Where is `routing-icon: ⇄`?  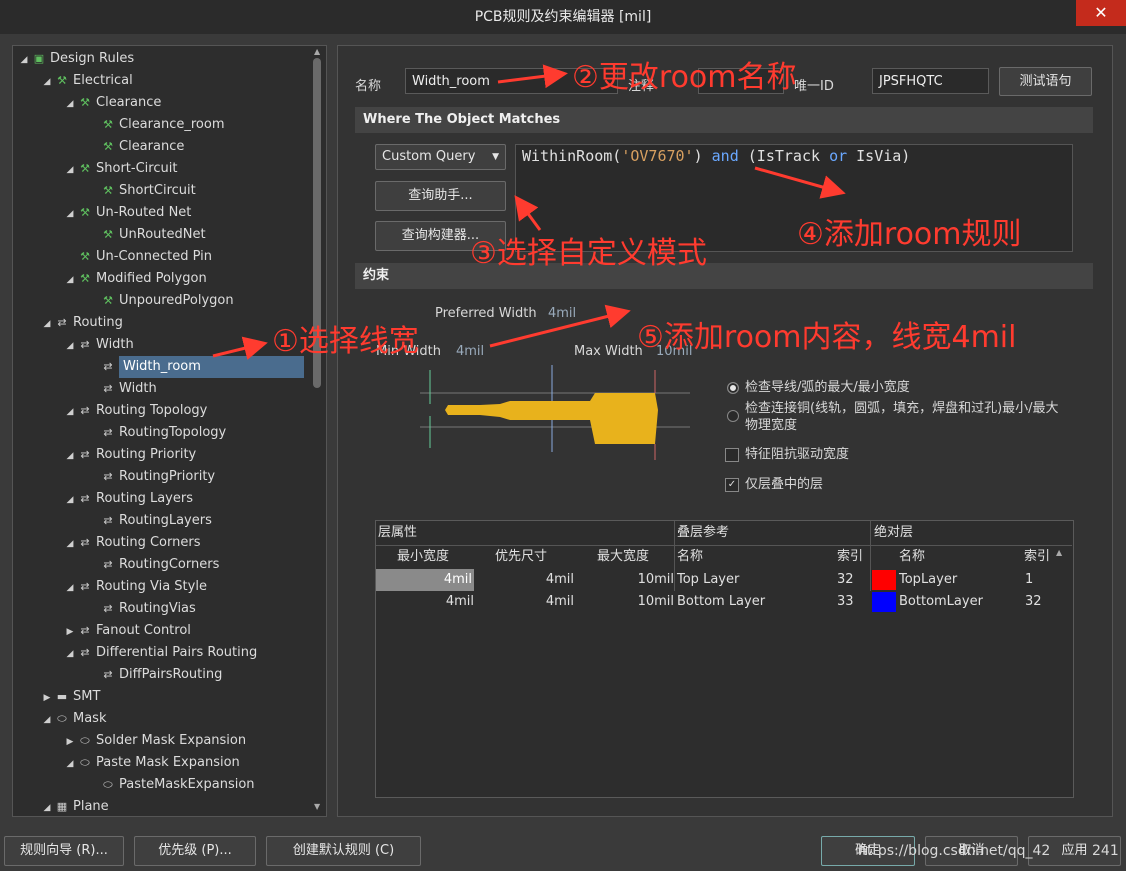
routing-icon: ⇄ is located at coordinates (108, 520).